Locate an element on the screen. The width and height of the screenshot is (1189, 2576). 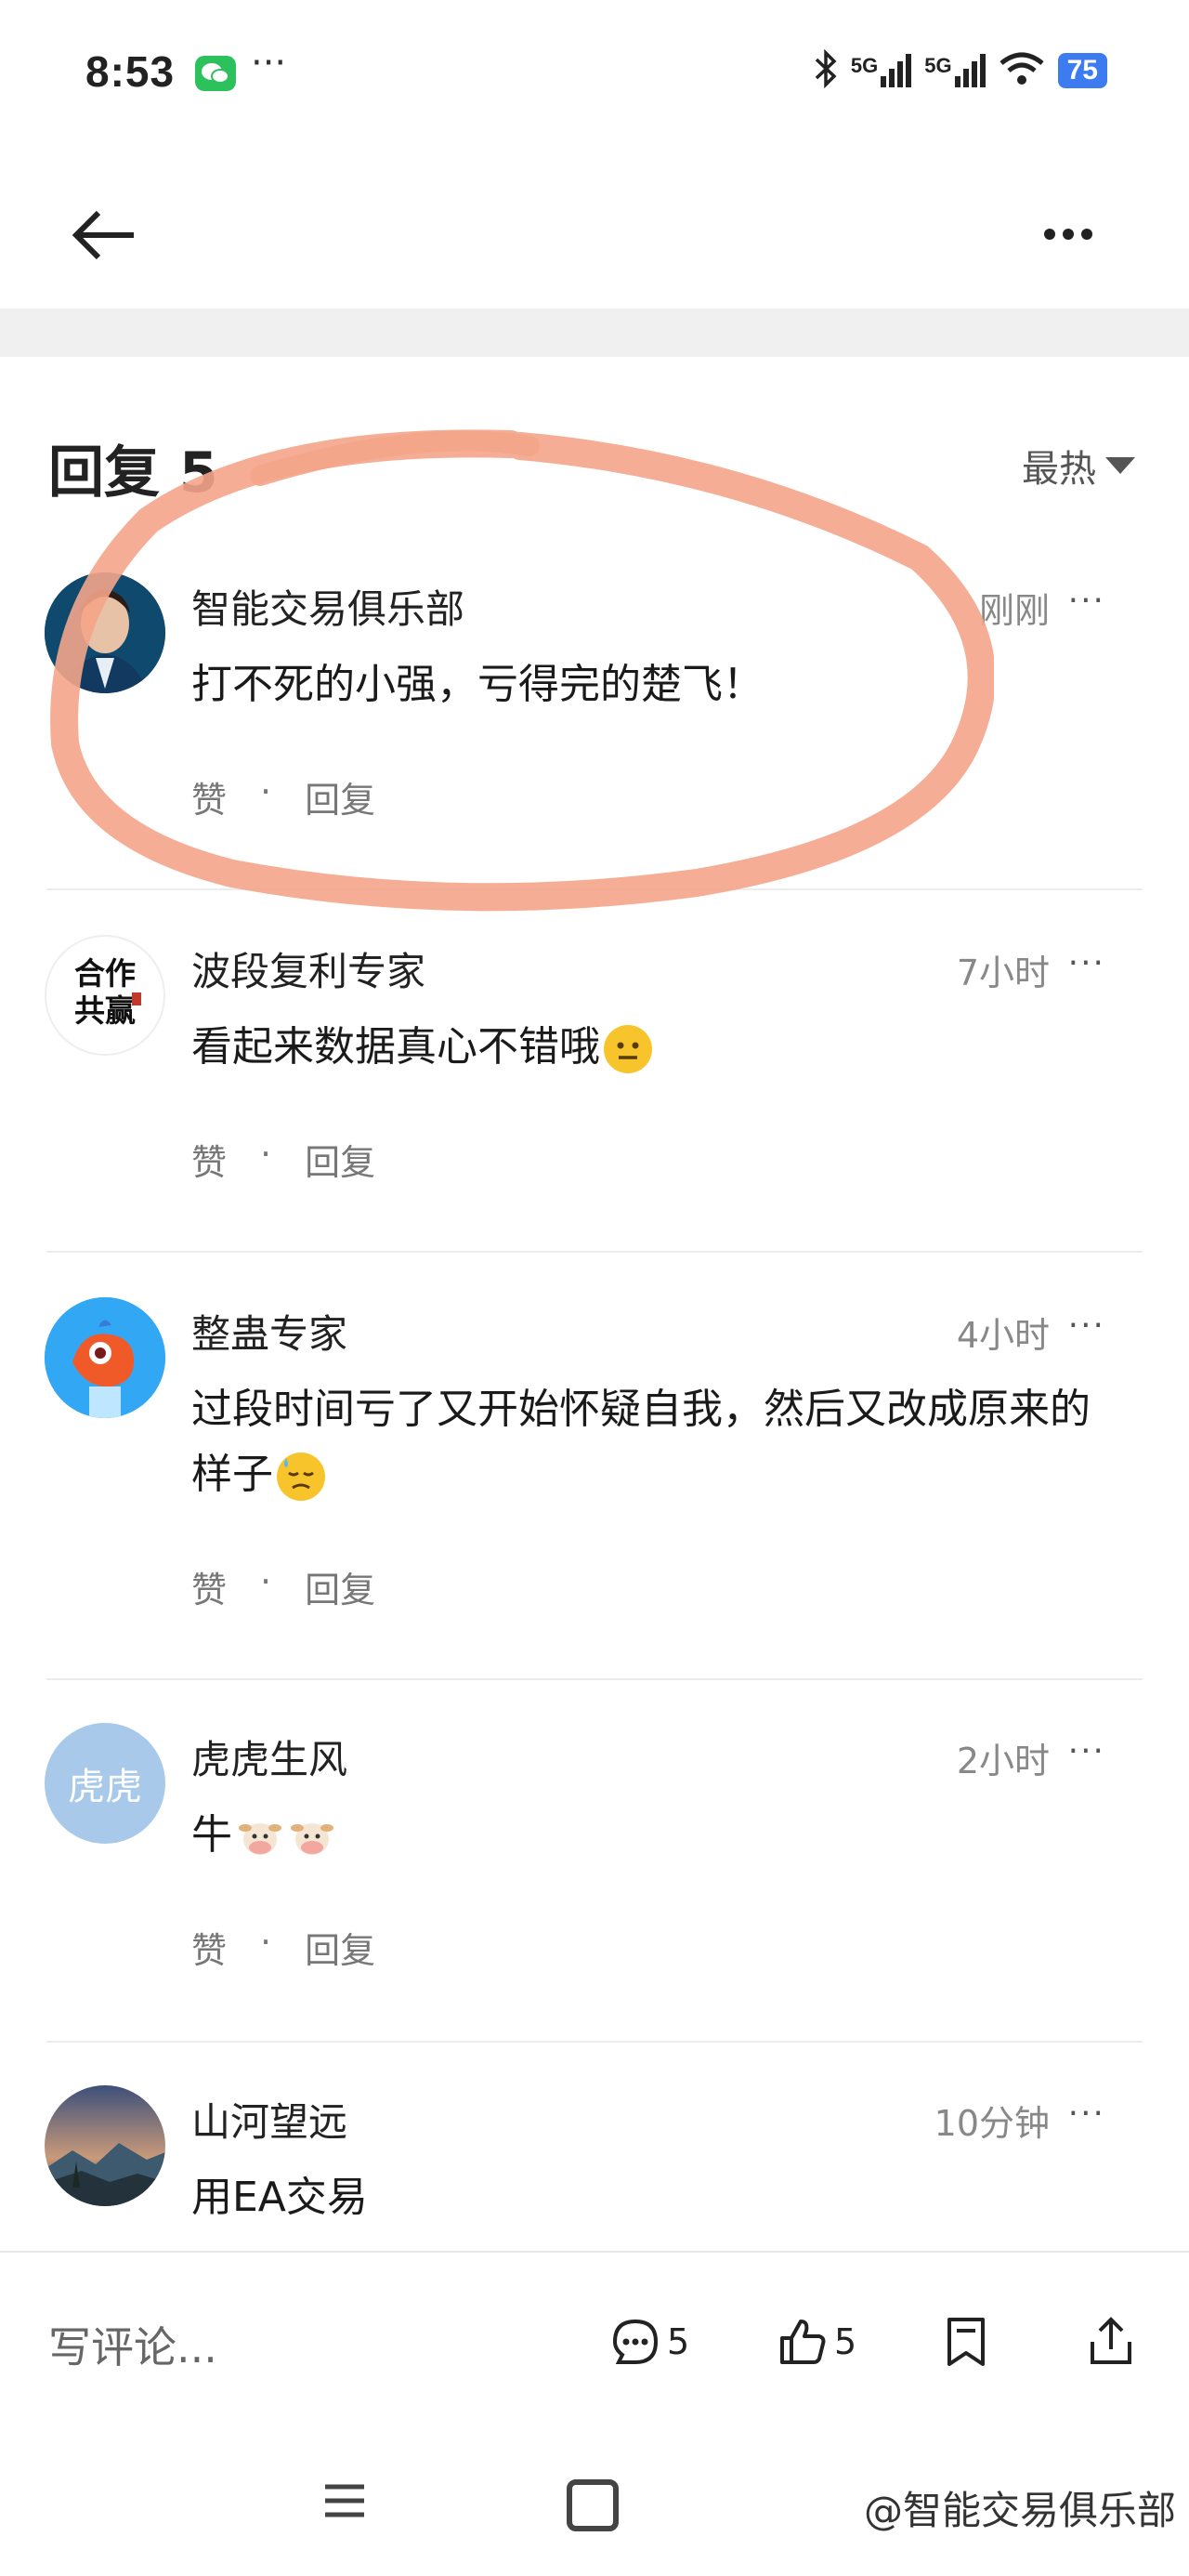
menu-lines-icon is located at coordinates (344, 2500).